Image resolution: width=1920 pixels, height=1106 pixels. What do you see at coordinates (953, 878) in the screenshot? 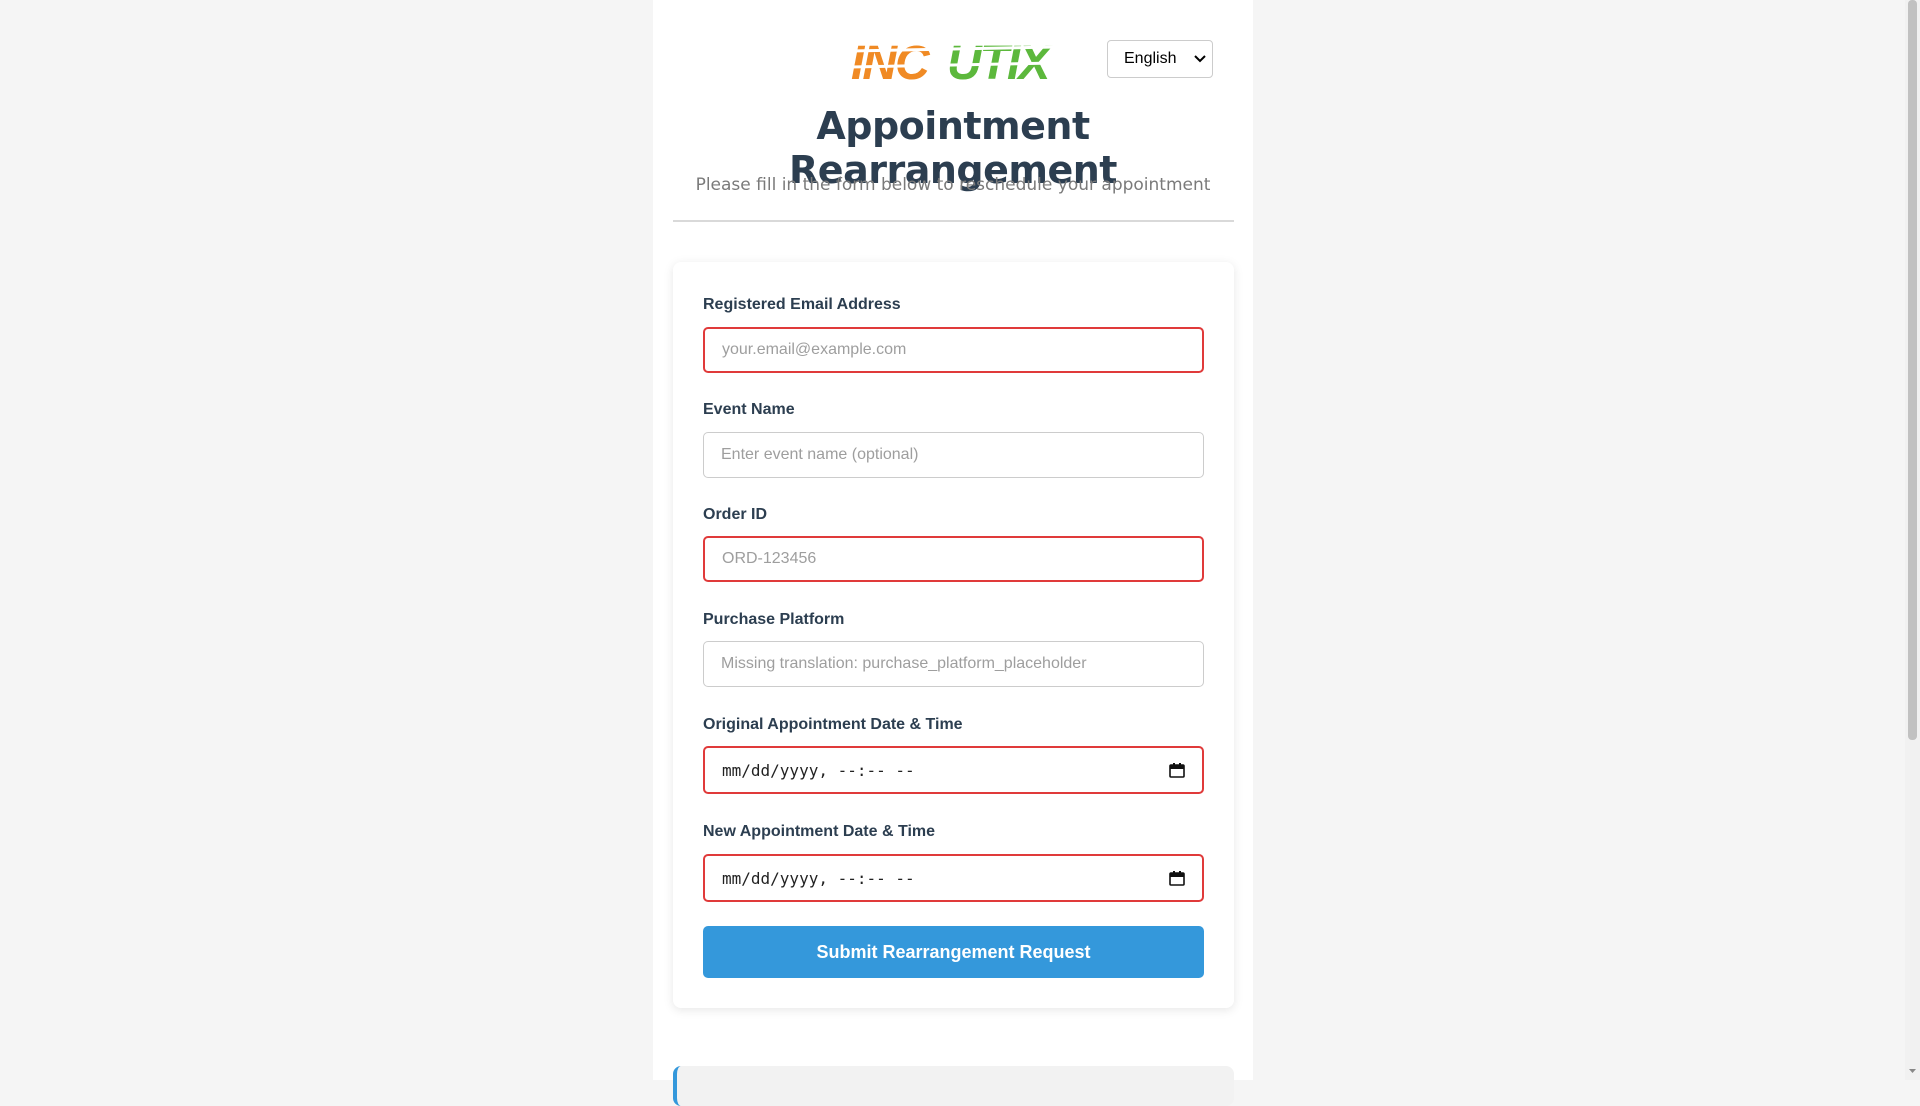
I see `new-datetime-field: mm/dd/yyyy, --:-- --` at bounding box center [953, 878].